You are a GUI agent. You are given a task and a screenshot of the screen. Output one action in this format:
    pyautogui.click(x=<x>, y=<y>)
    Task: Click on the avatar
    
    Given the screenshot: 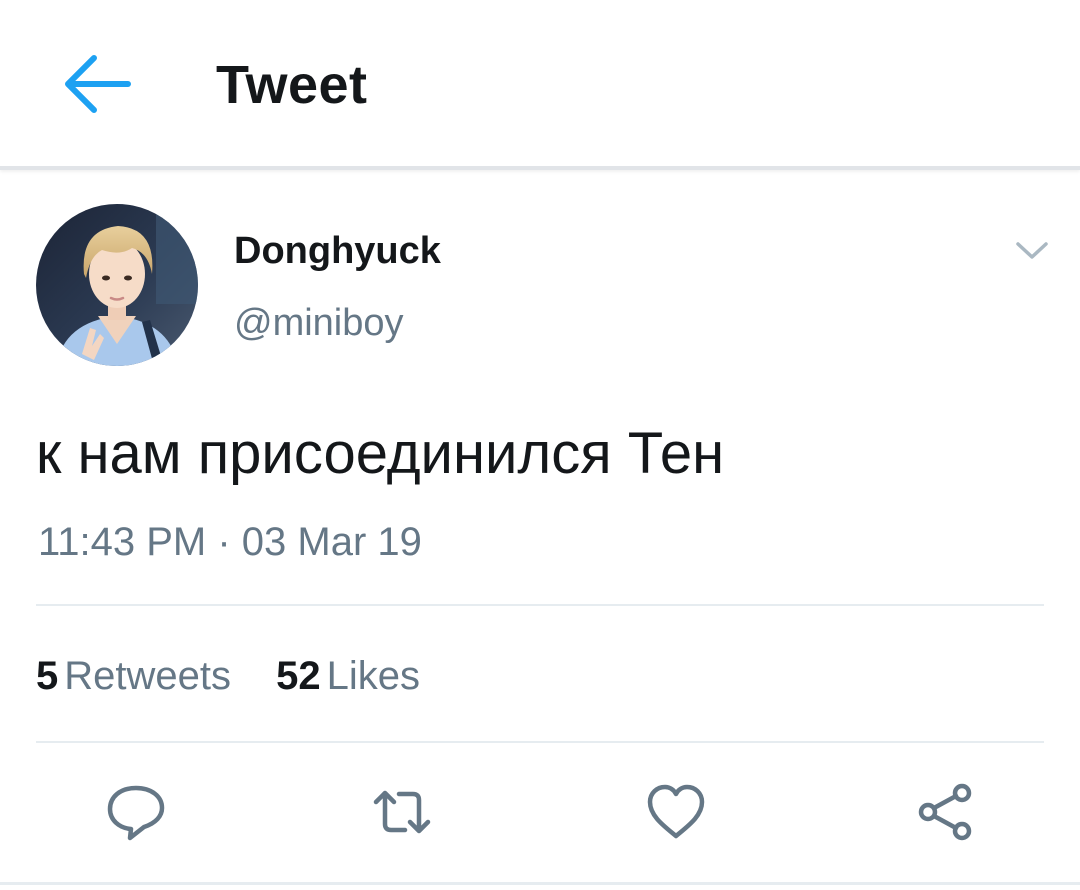 What is the action you would take?
    pyautogui.click(x=117, y=285)
    